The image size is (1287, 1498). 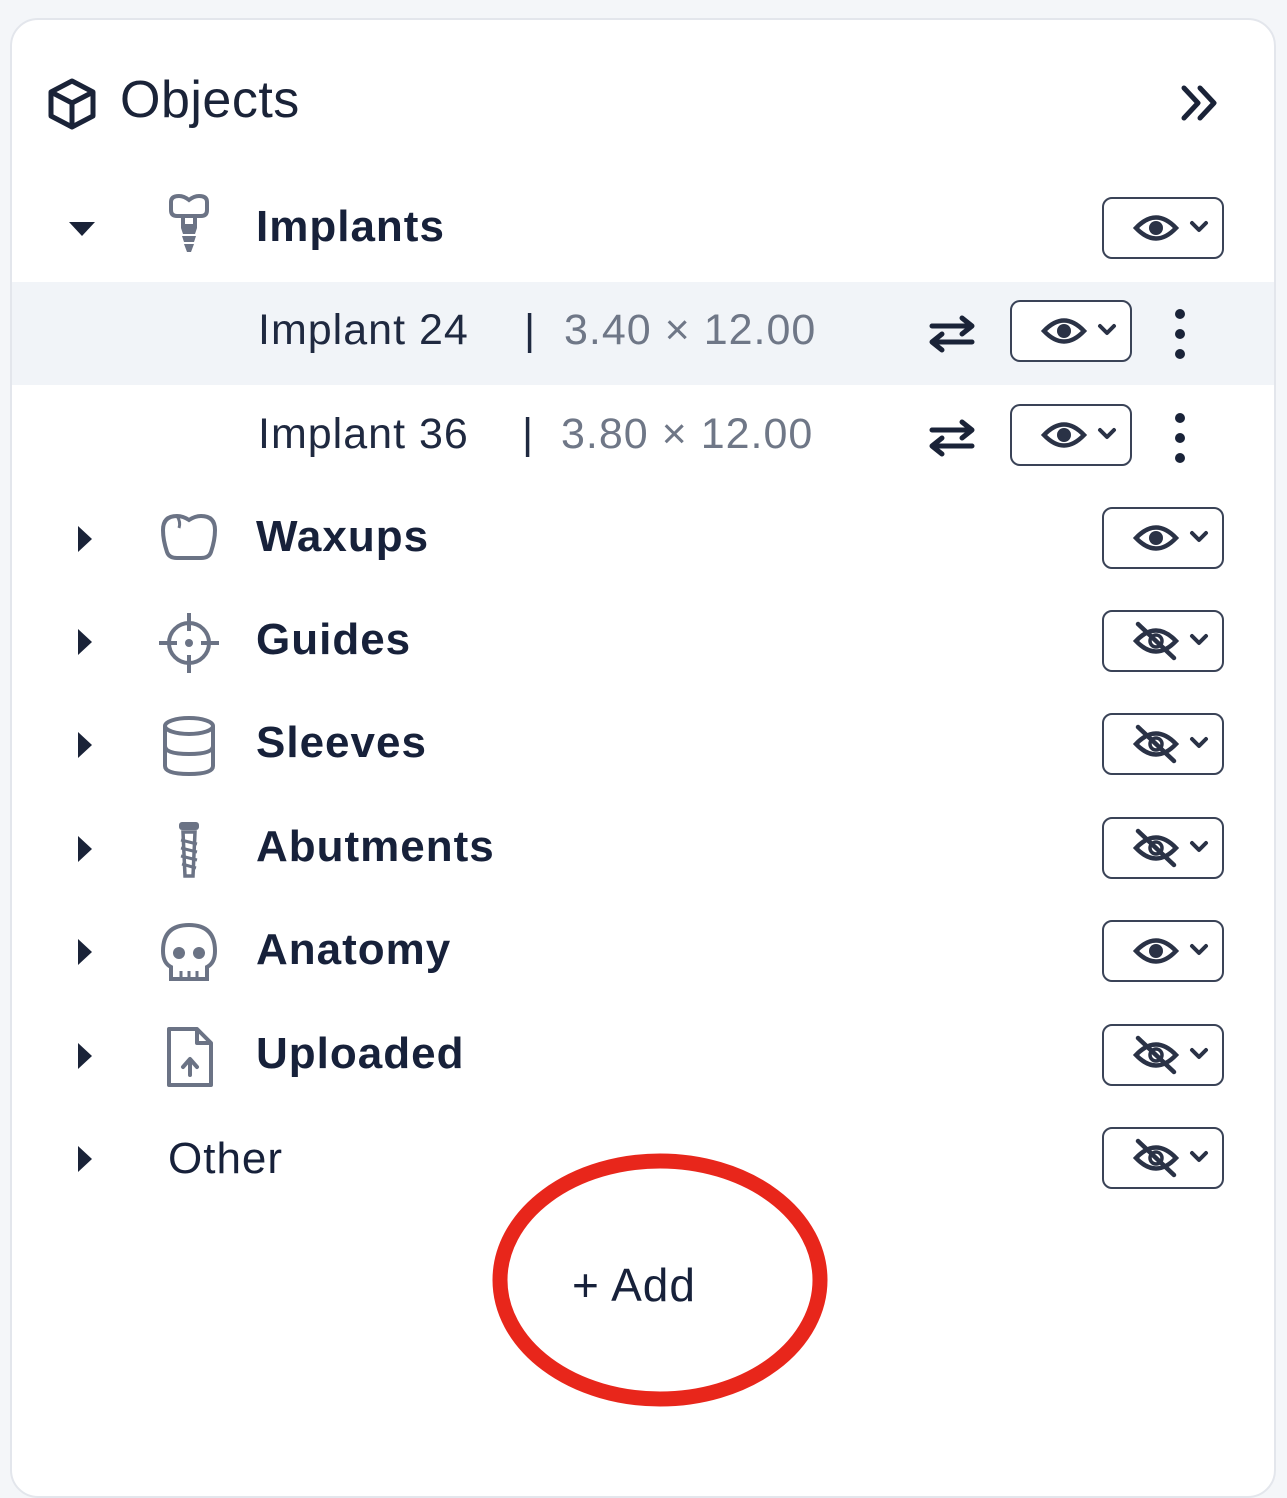 I want to click on implant-item-row: Implant 24 | 3.40 × 12.00, so click(x=643, y=333).